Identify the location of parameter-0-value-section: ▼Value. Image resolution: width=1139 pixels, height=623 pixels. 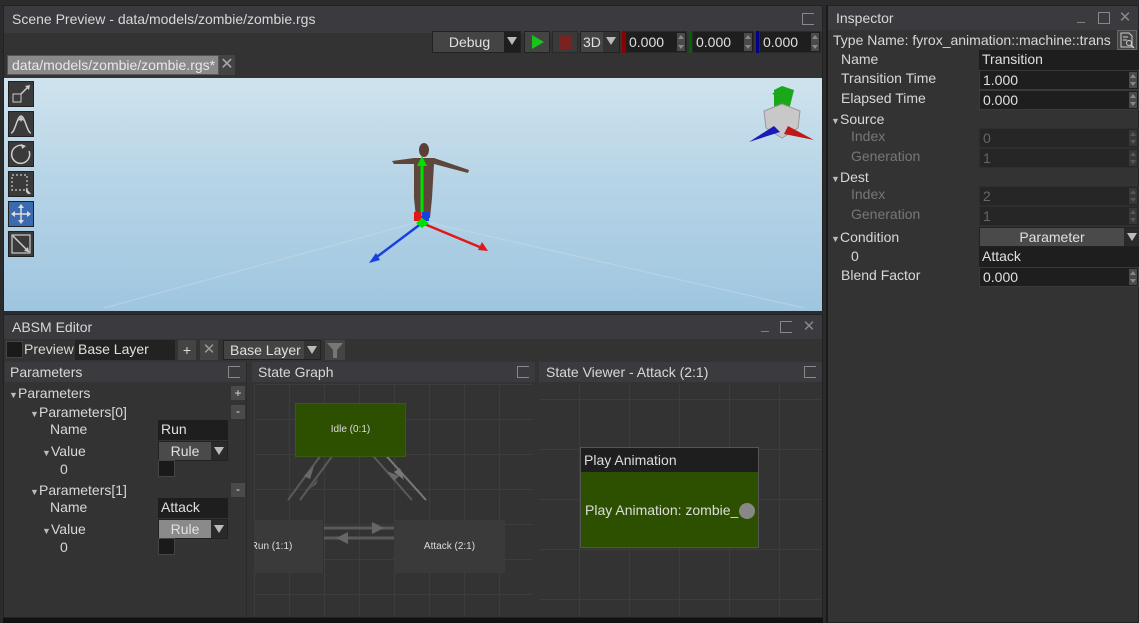
(64, 451).